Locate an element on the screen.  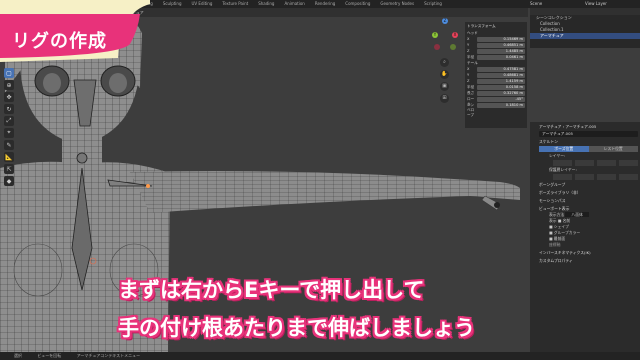
camera-icon: ▣ is located at coordinates (444, 86).